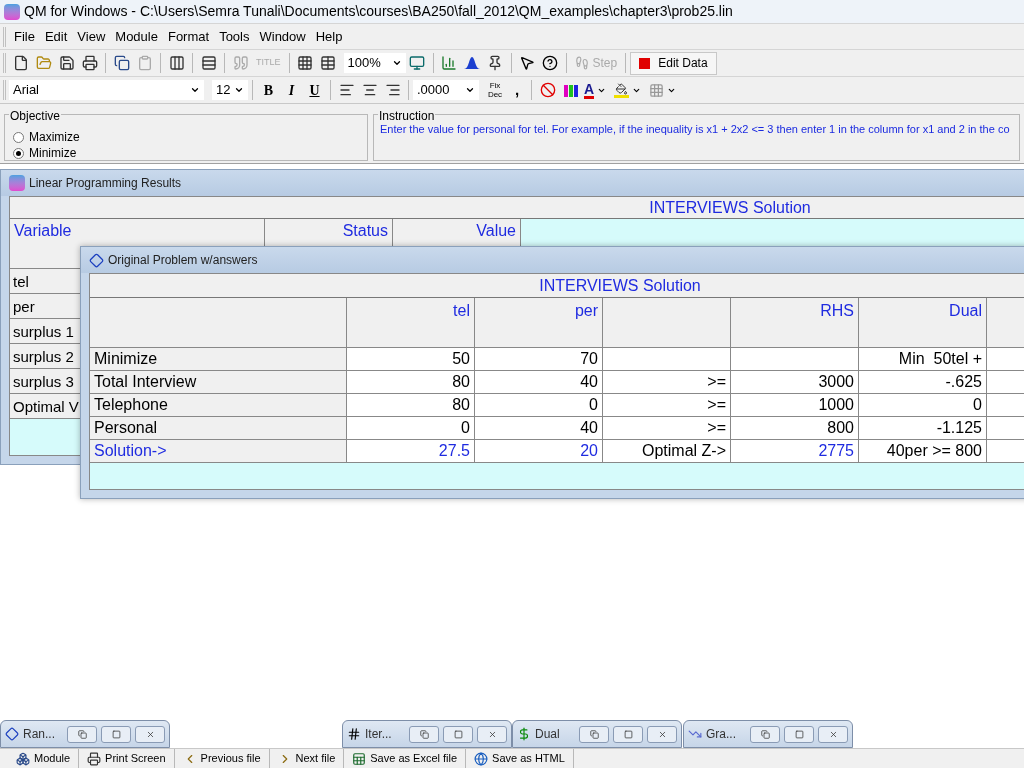 This screenshot has height=768, width=1024. What do you see at coordinates (923, 359) in the screenshot?
I see `table-cell: Min 50tel +` at bounding box center [923, 359].